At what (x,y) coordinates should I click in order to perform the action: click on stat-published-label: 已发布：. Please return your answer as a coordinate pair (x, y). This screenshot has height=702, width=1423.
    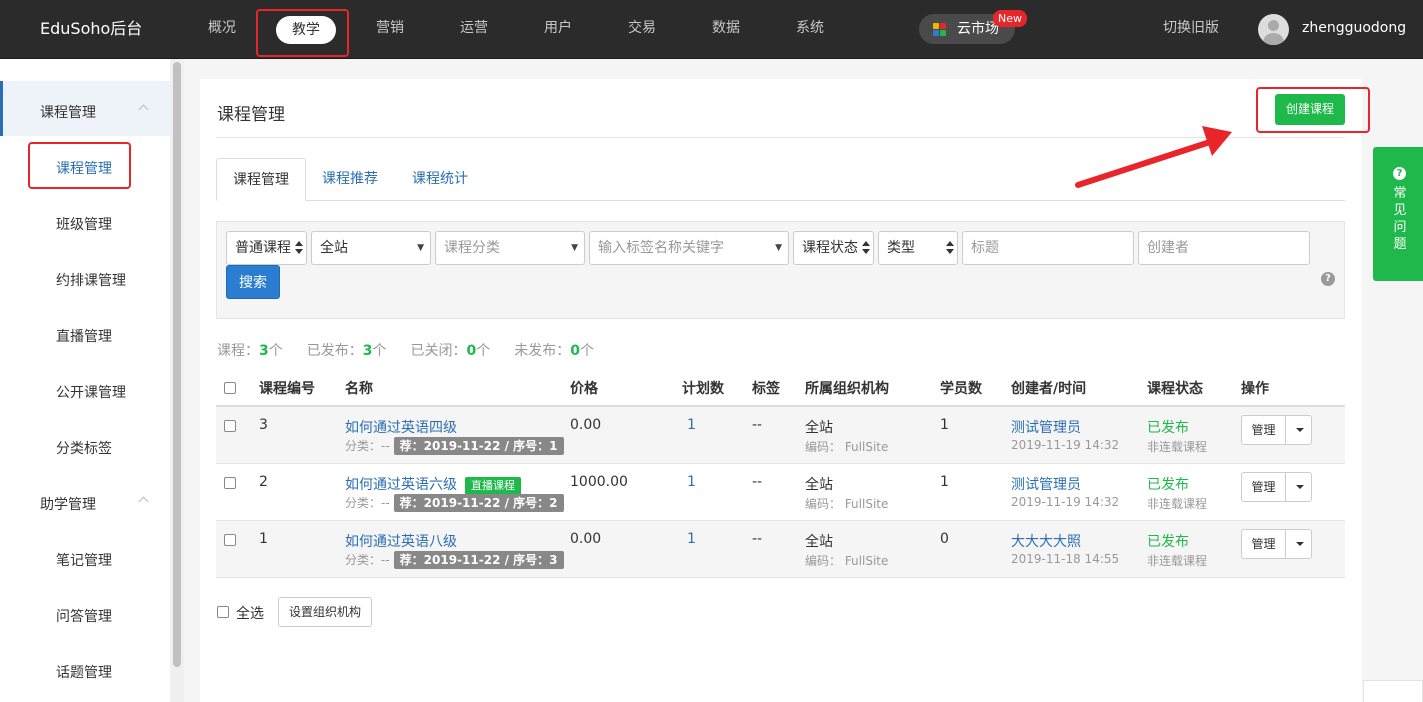
    Looking at the image, I should click on (334, 351).